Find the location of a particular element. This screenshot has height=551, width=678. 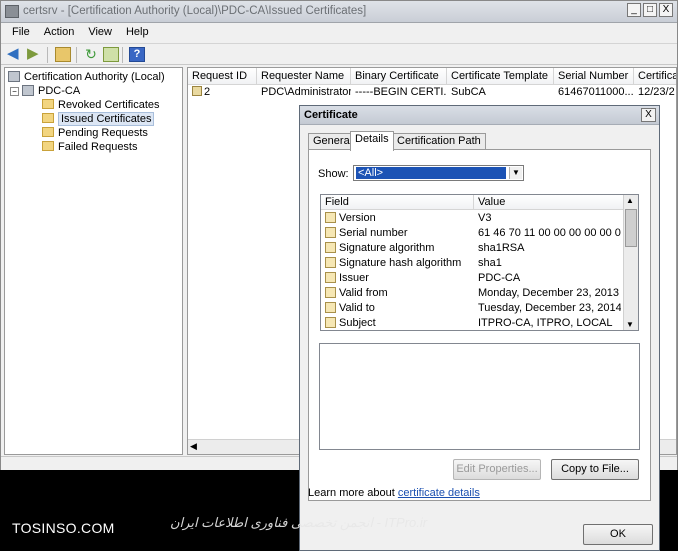

menu-view: View is located at coordinates (100, 33).